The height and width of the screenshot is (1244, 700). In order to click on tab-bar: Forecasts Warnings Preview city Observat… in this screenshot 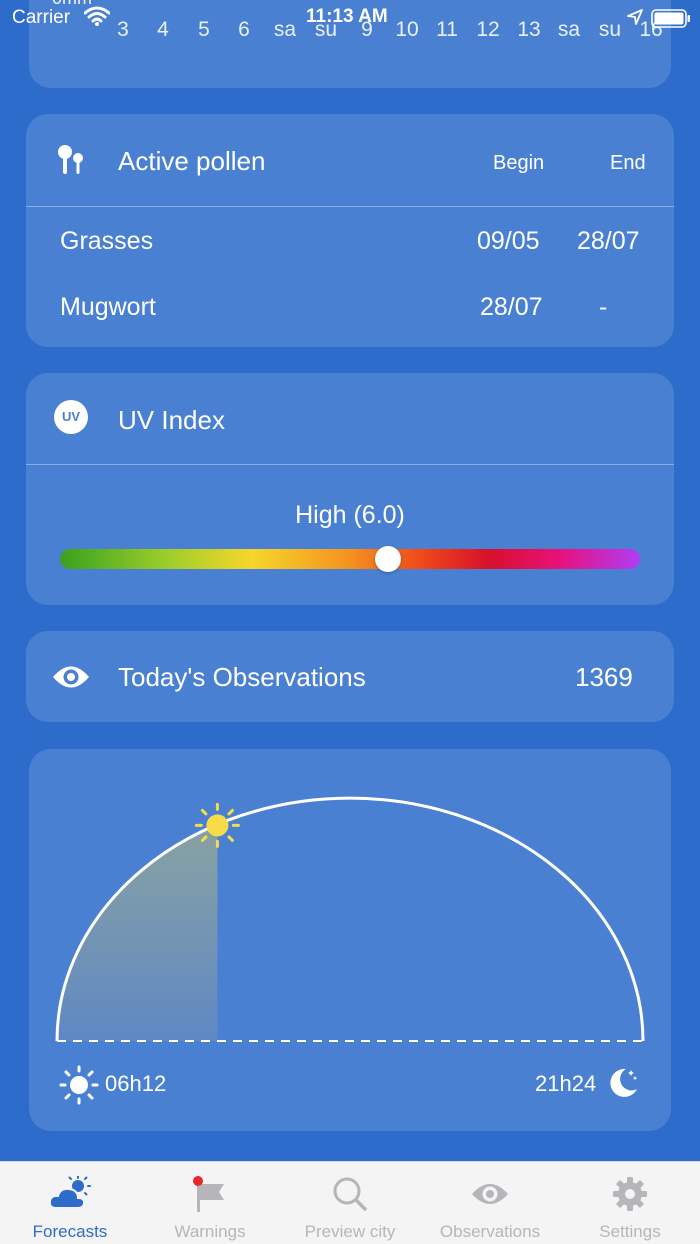, I will do `click(350, 1202)`.